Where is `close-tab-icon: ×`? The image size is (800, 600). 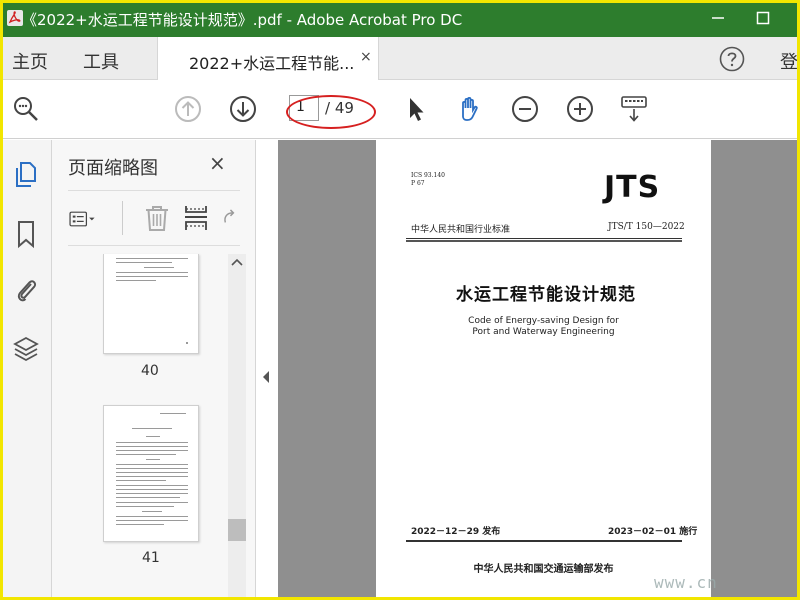
close-tab-icon: × is located at coordinates (366, 57).